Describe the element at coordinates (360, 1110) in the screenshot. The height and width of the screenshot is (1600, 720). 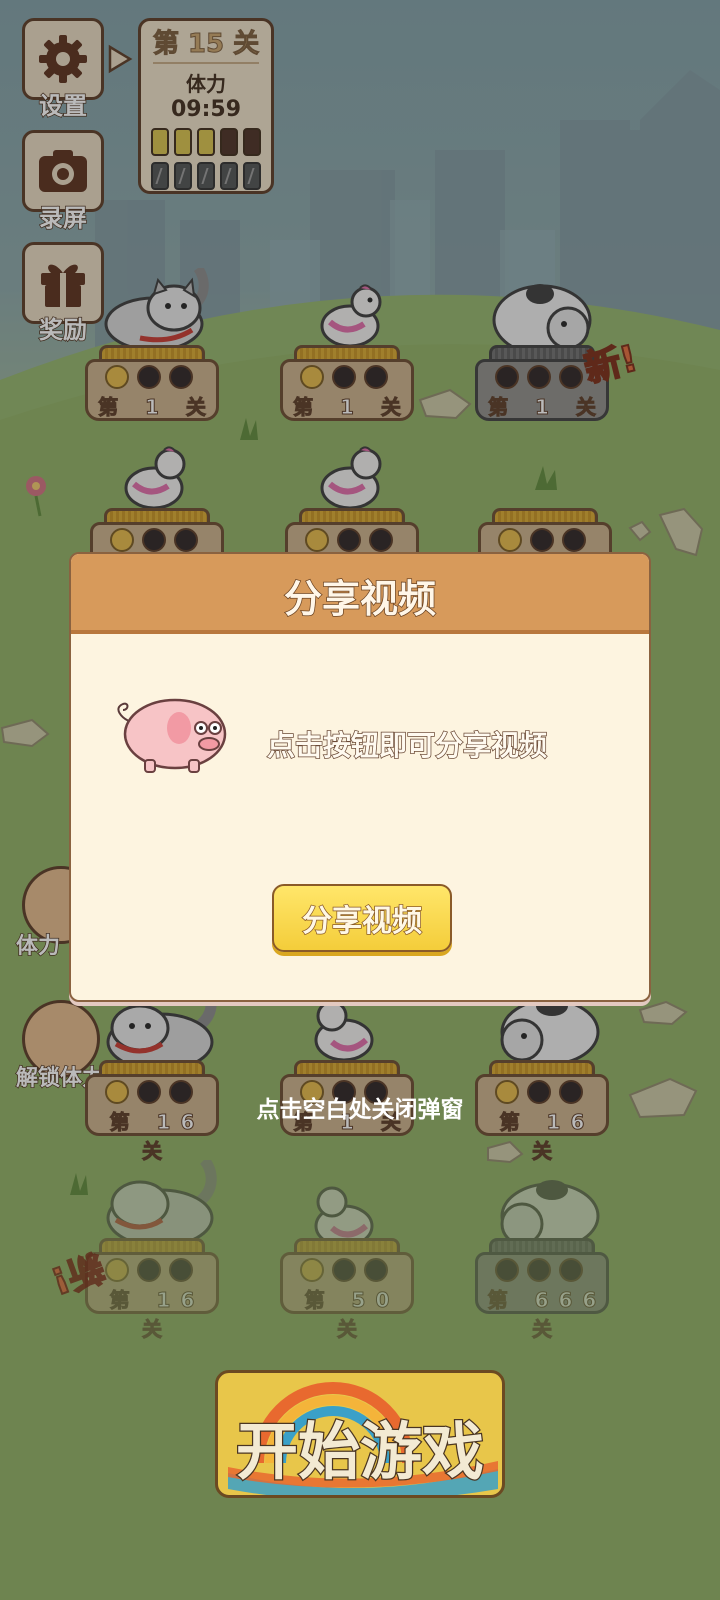
I see `close-hint: 点击空白处关闭弹窗` at that location.